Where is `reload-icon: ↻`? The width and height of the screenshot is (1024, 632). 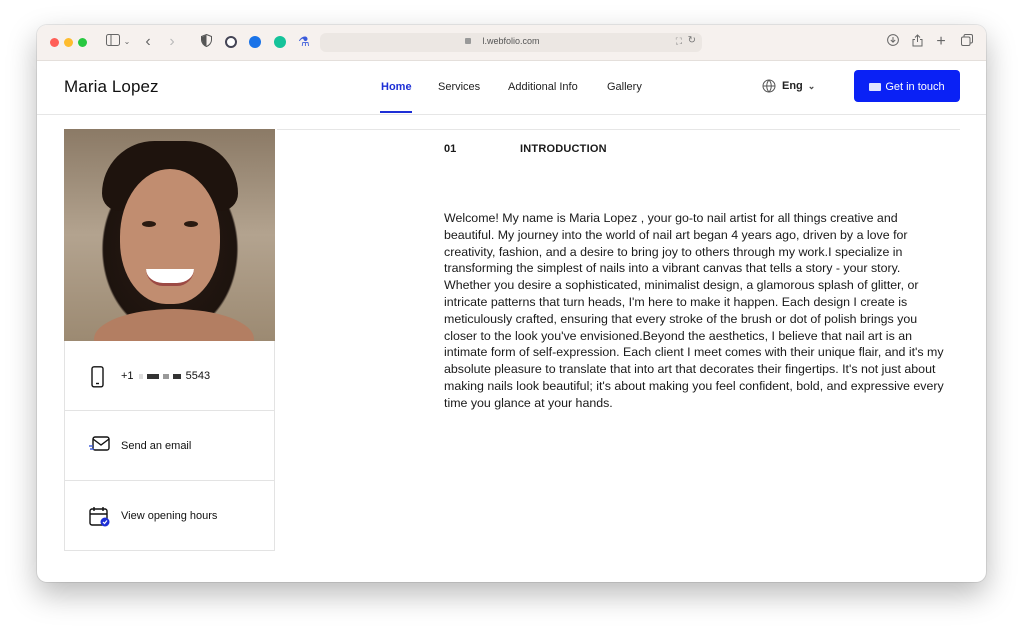
reload-icon: ↻ is located at coordinates (692, 40).